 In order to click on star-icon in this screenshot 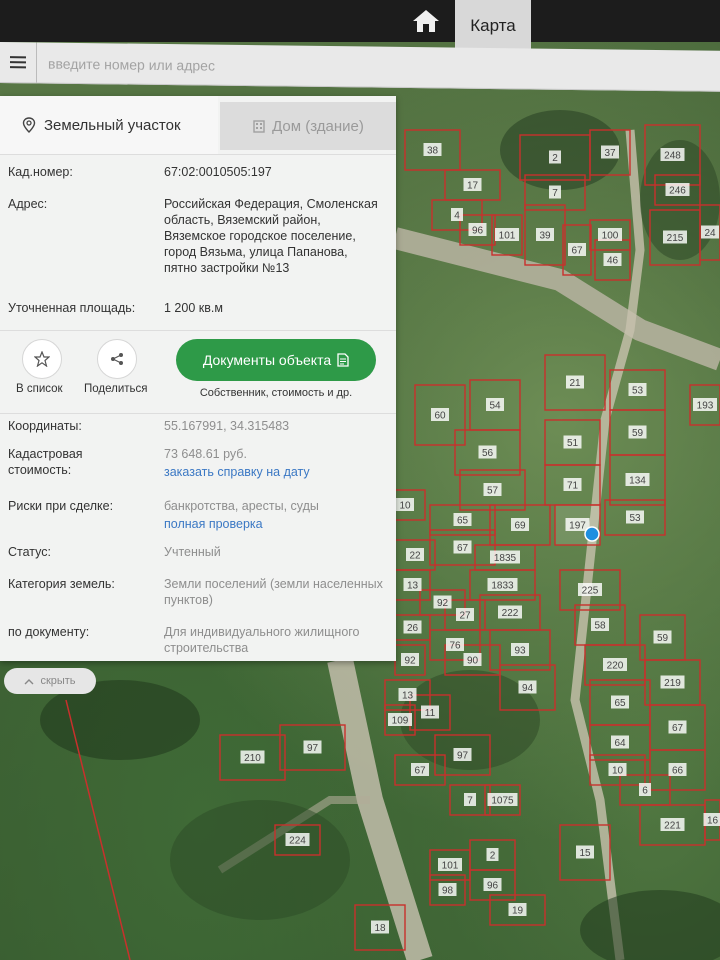, I will do `click(42, 359)`.